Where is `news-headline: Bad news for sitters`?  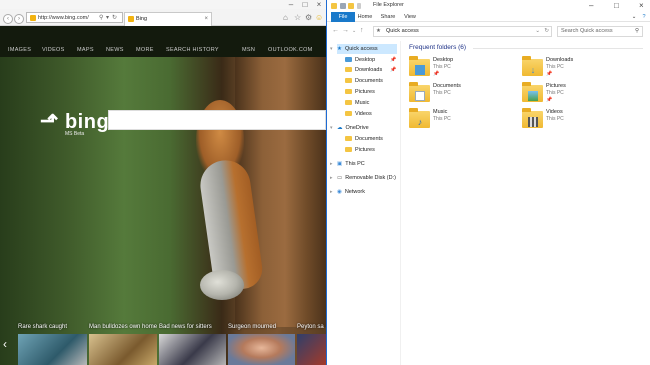
news-headline: Bad news for sitters is located at coordinates (185, 327).